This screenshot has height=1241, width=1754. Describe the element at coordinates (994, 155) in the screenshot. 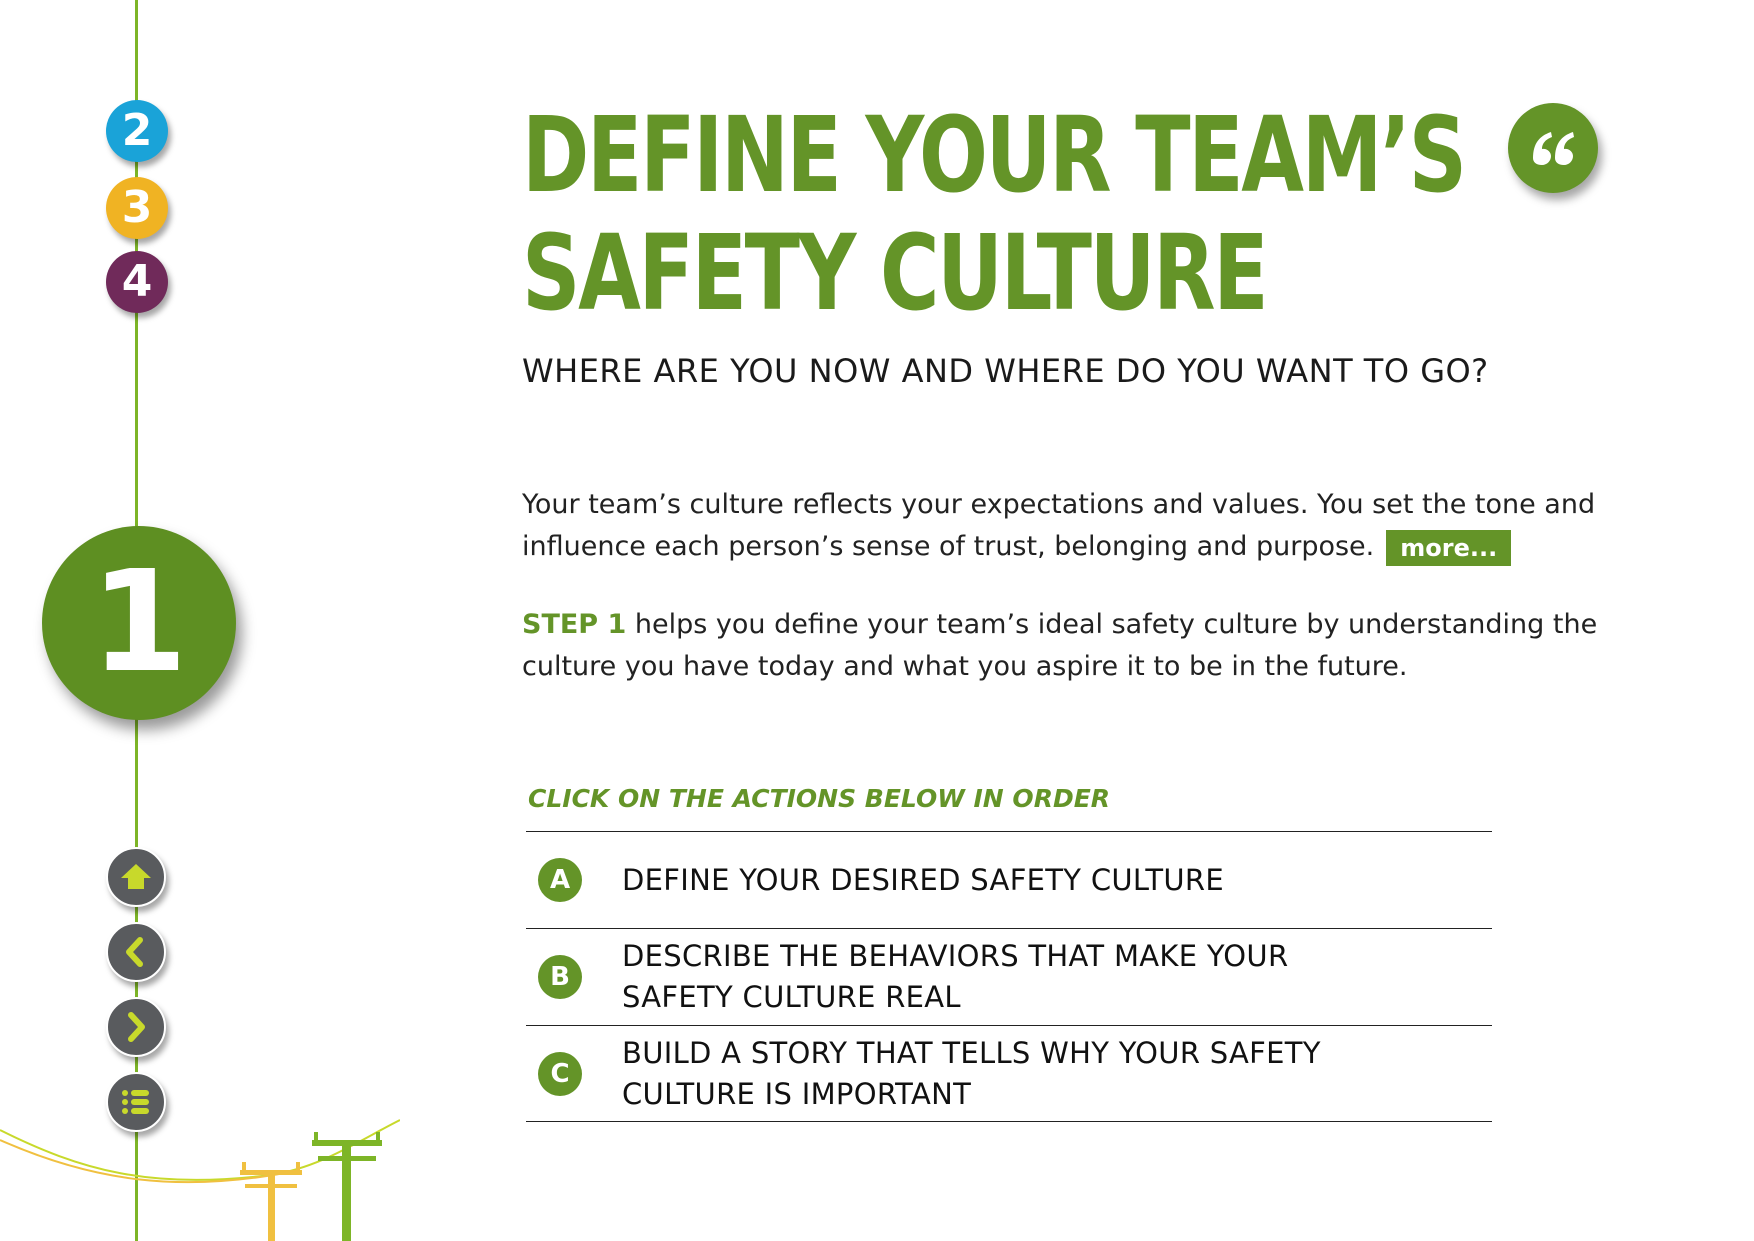

I see `title-line-1: DEFINE YOUR TEAM’S` at that location.